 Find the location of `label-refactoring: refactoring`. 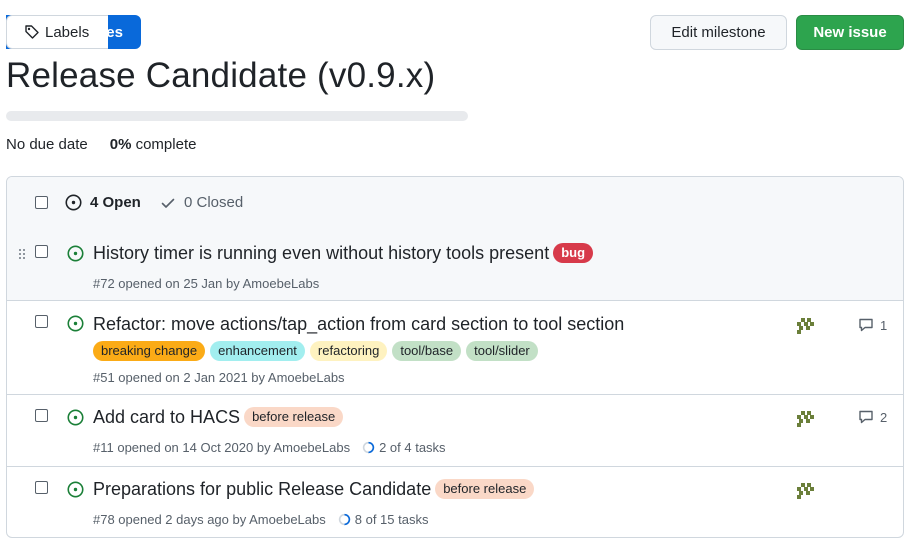

label-refactoring: refactoring is located at coordinates (348, 351).